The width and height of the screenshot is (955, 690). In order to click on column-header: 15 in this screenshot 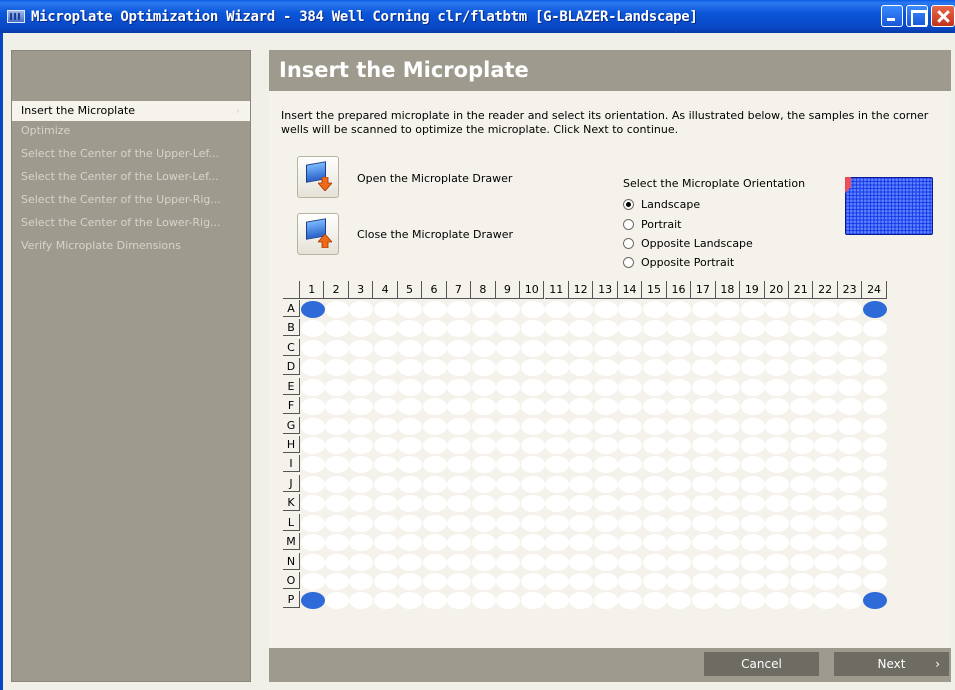, I will do `click(654, 290)`.